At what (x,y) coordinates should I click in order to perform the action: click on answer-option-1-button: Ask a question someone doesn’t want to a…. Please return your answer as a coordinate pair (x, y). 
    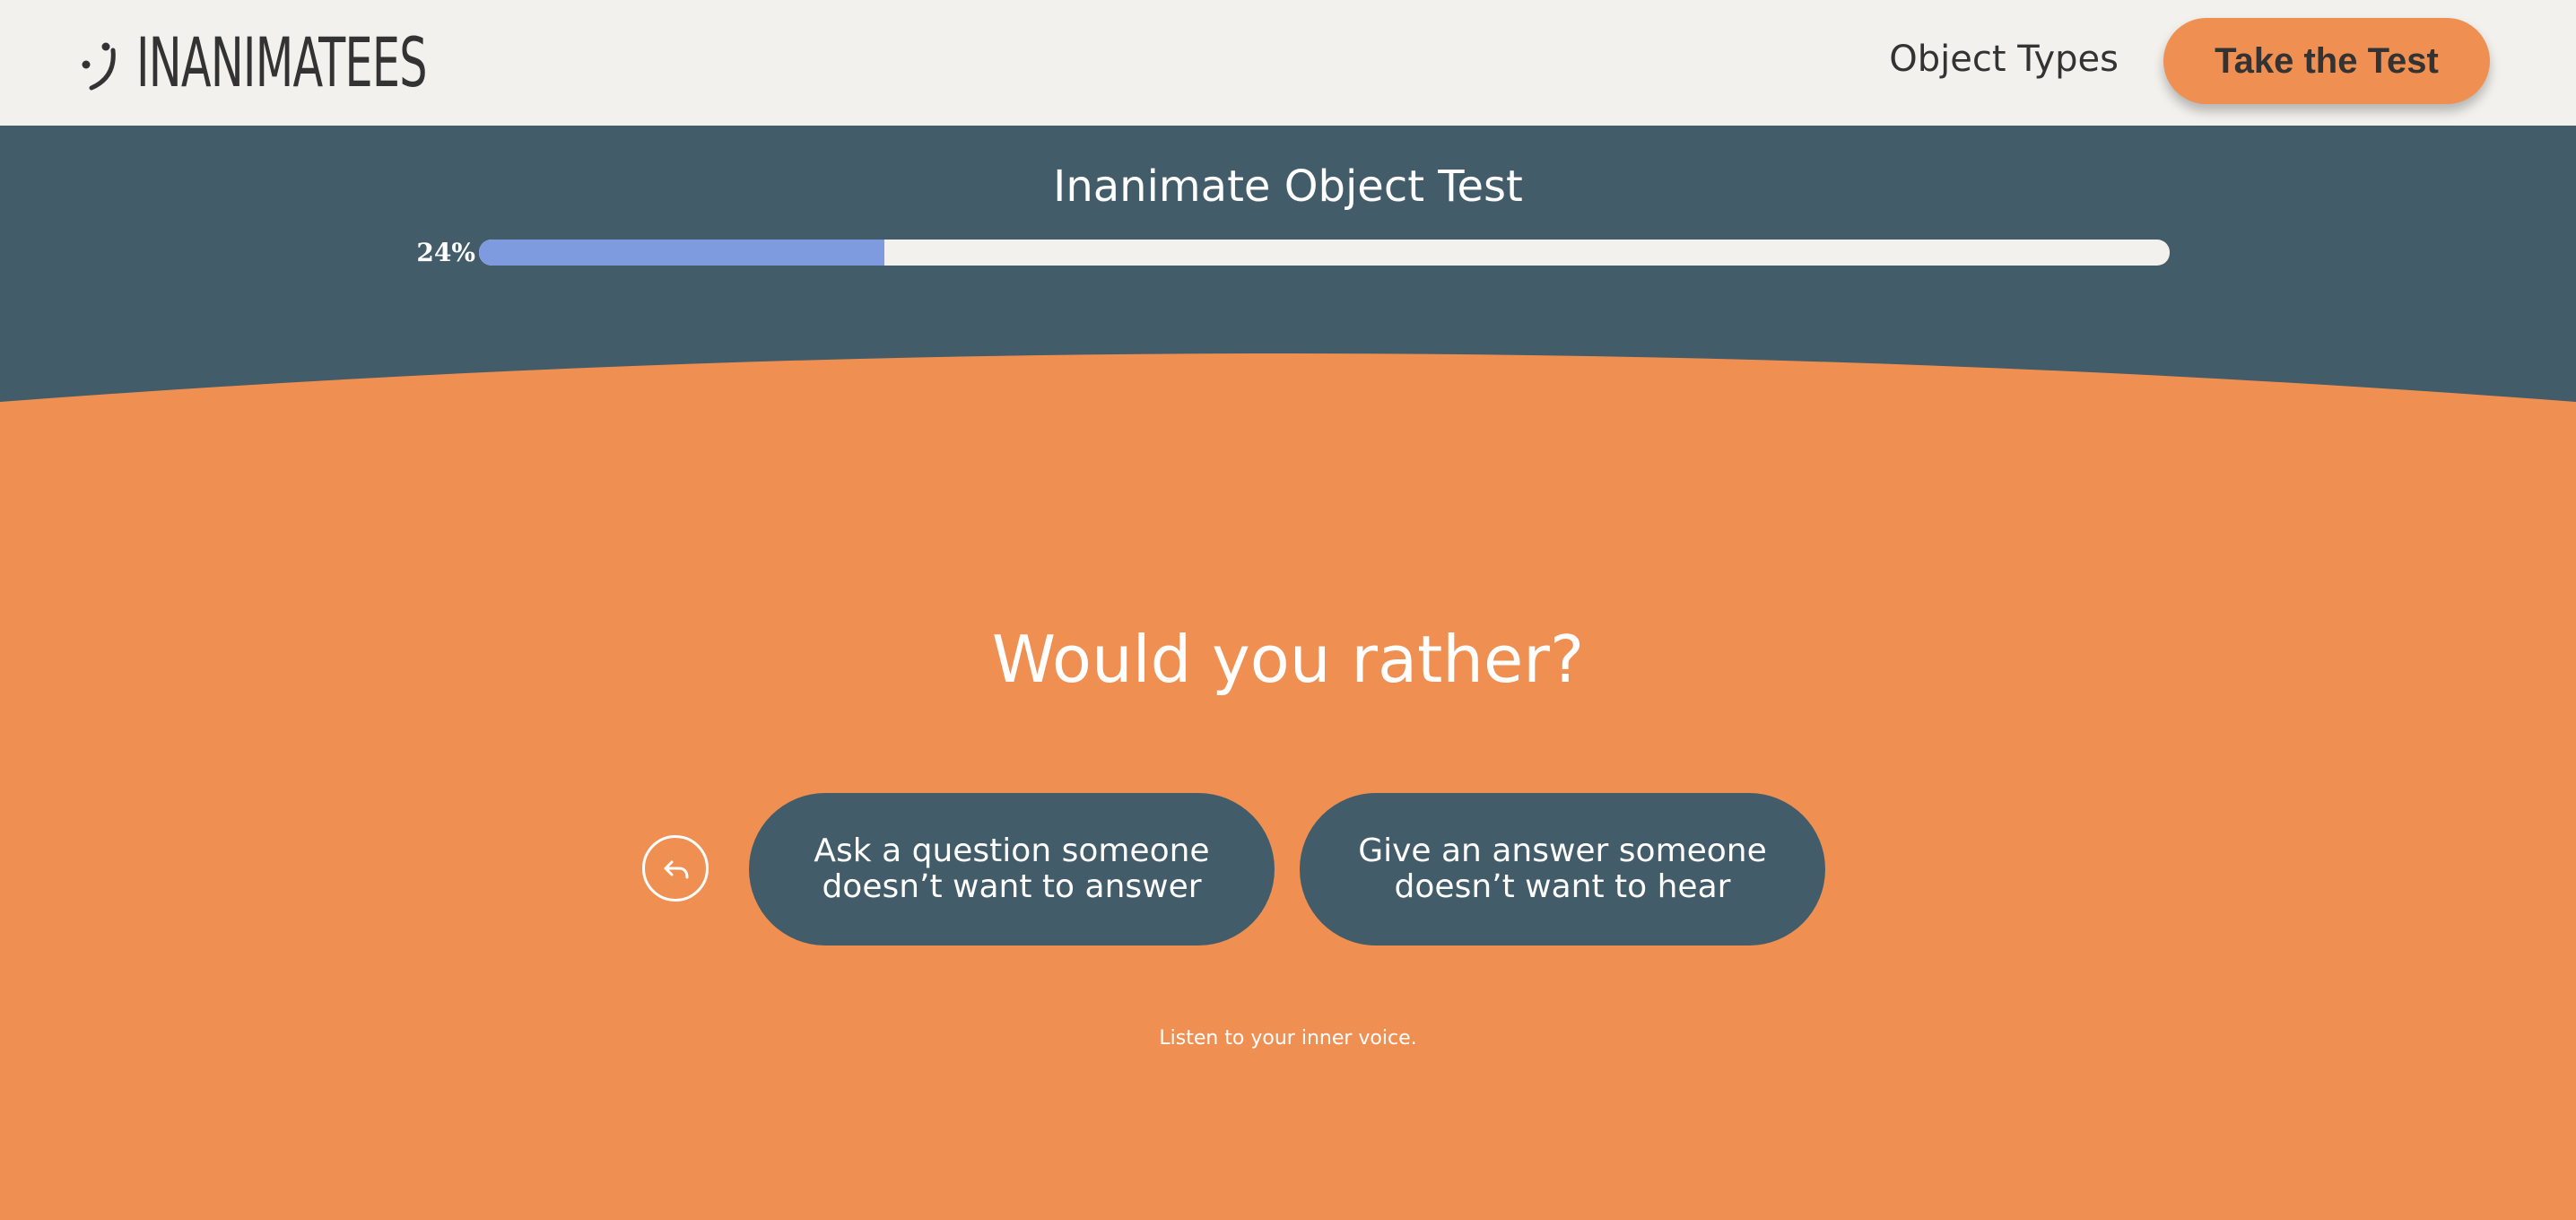
    Looking at the image, I should click on (1012, 869).